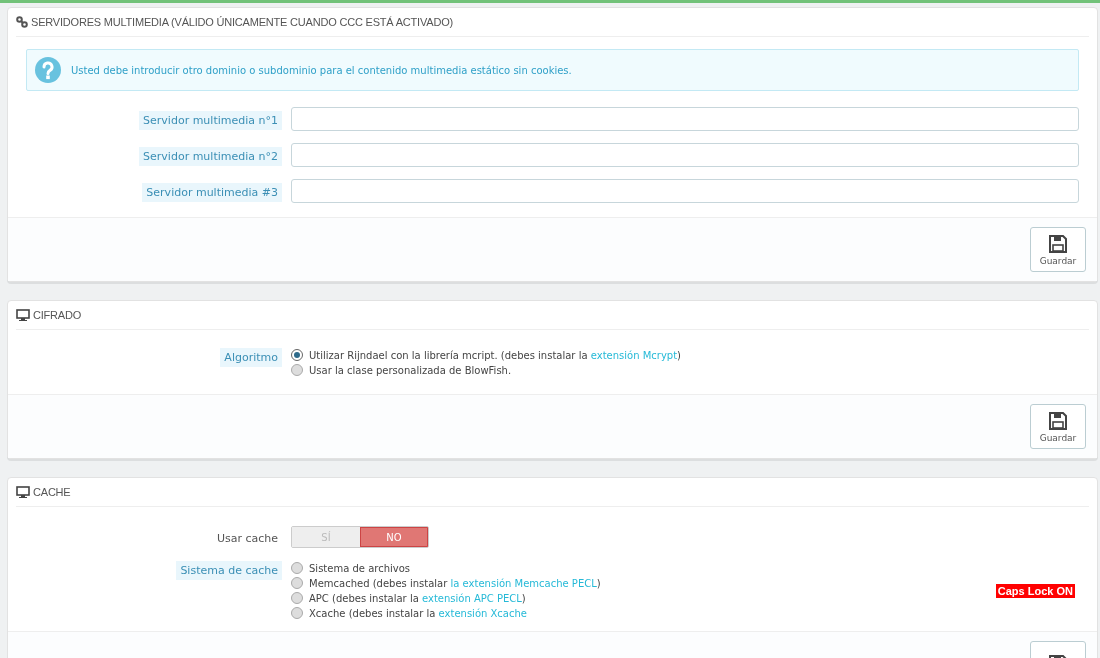  What do you see at coordinates (247, 538) in the screenshot?
I see `field-label: Usar cache` at bounding box center [247, 538].